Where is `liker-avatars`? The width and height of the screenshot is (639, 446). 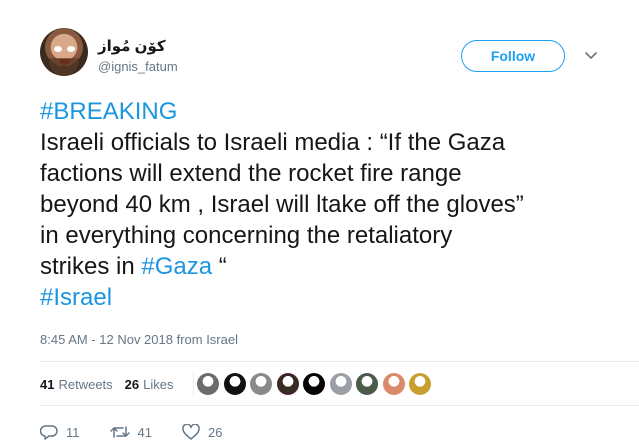 liker-avatars is located at coordinates (316, 384).